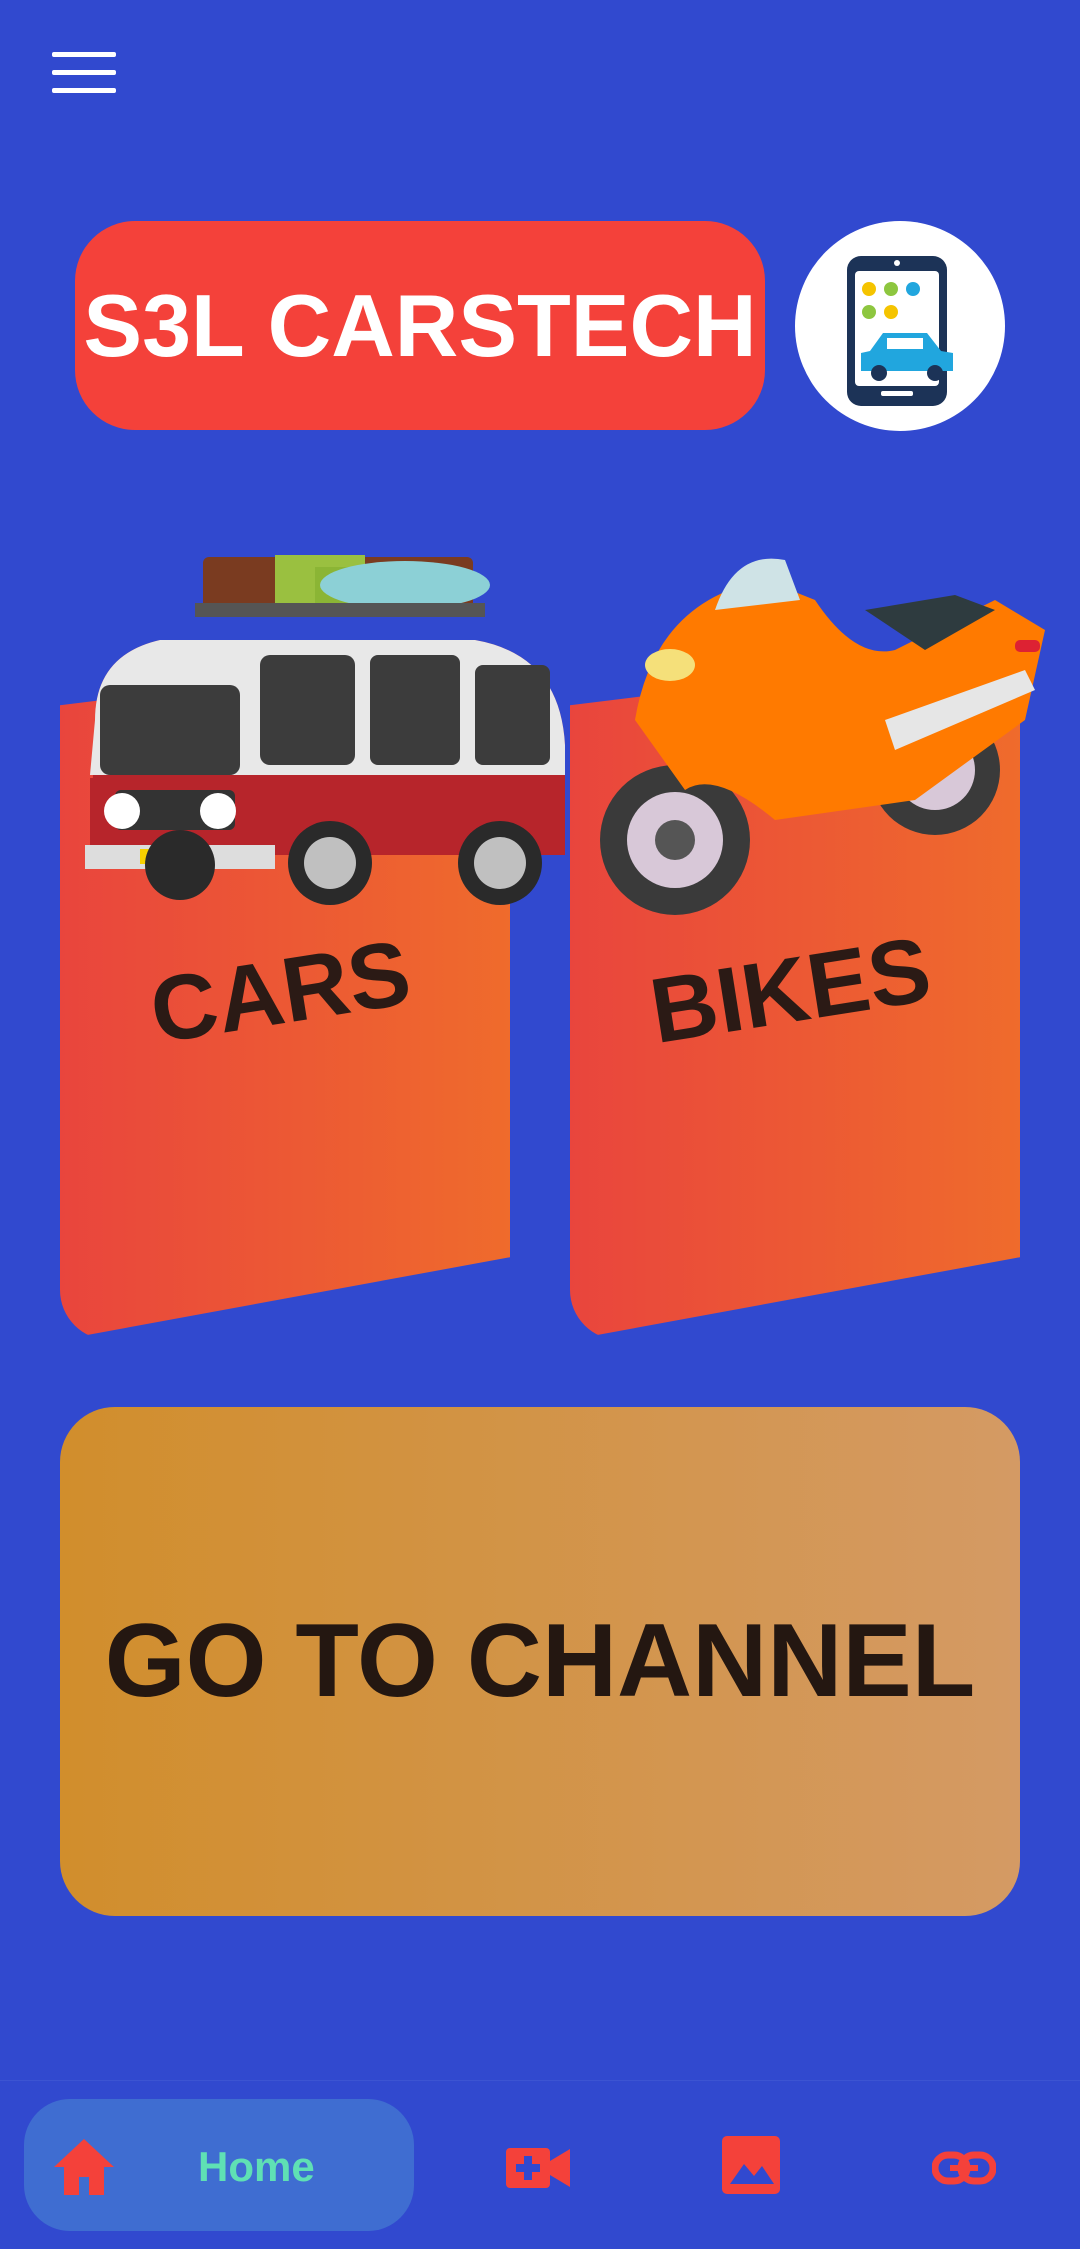 This screenshot has width=1080, height=2249. I want to click on app-logo, so click(900, 326).